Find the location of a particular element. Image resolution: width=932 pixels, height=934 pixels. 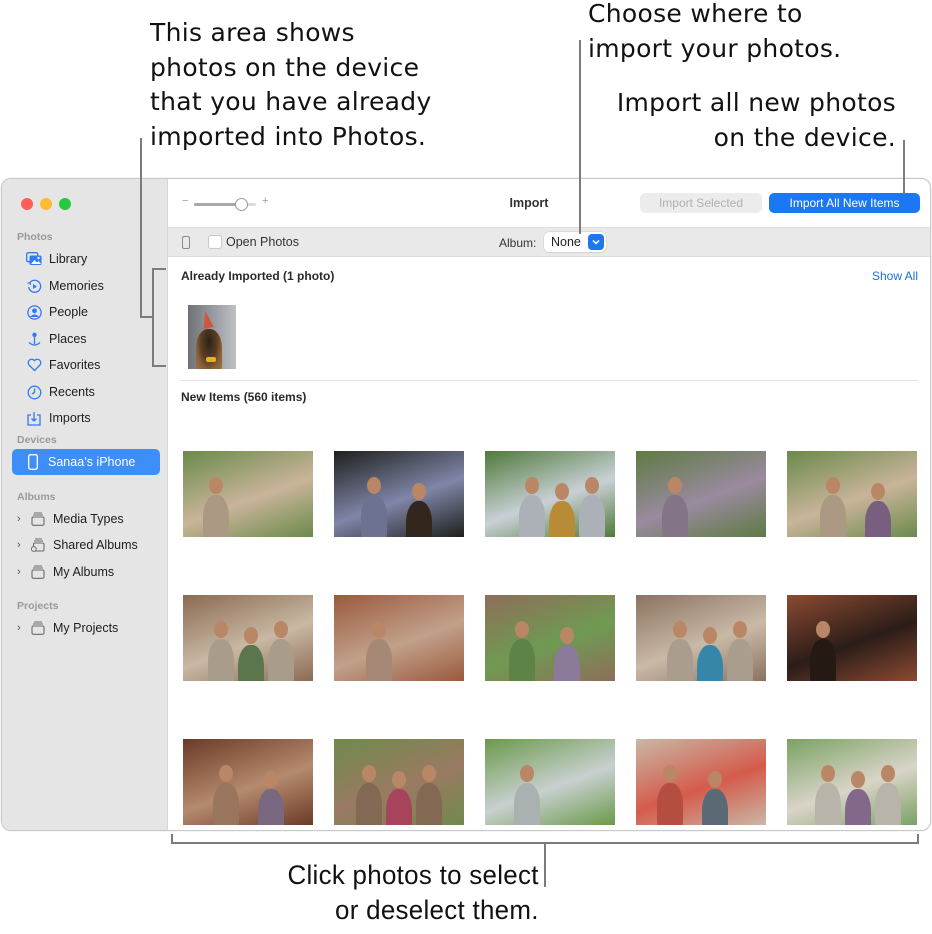

chevron-down-icon is located at coordinates (596, 242).